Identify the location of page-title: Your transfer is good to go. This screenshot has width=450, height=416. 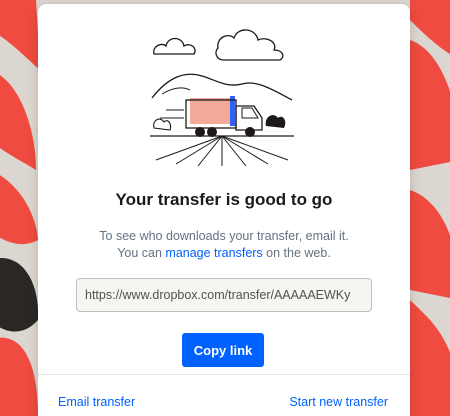
(224, 199).